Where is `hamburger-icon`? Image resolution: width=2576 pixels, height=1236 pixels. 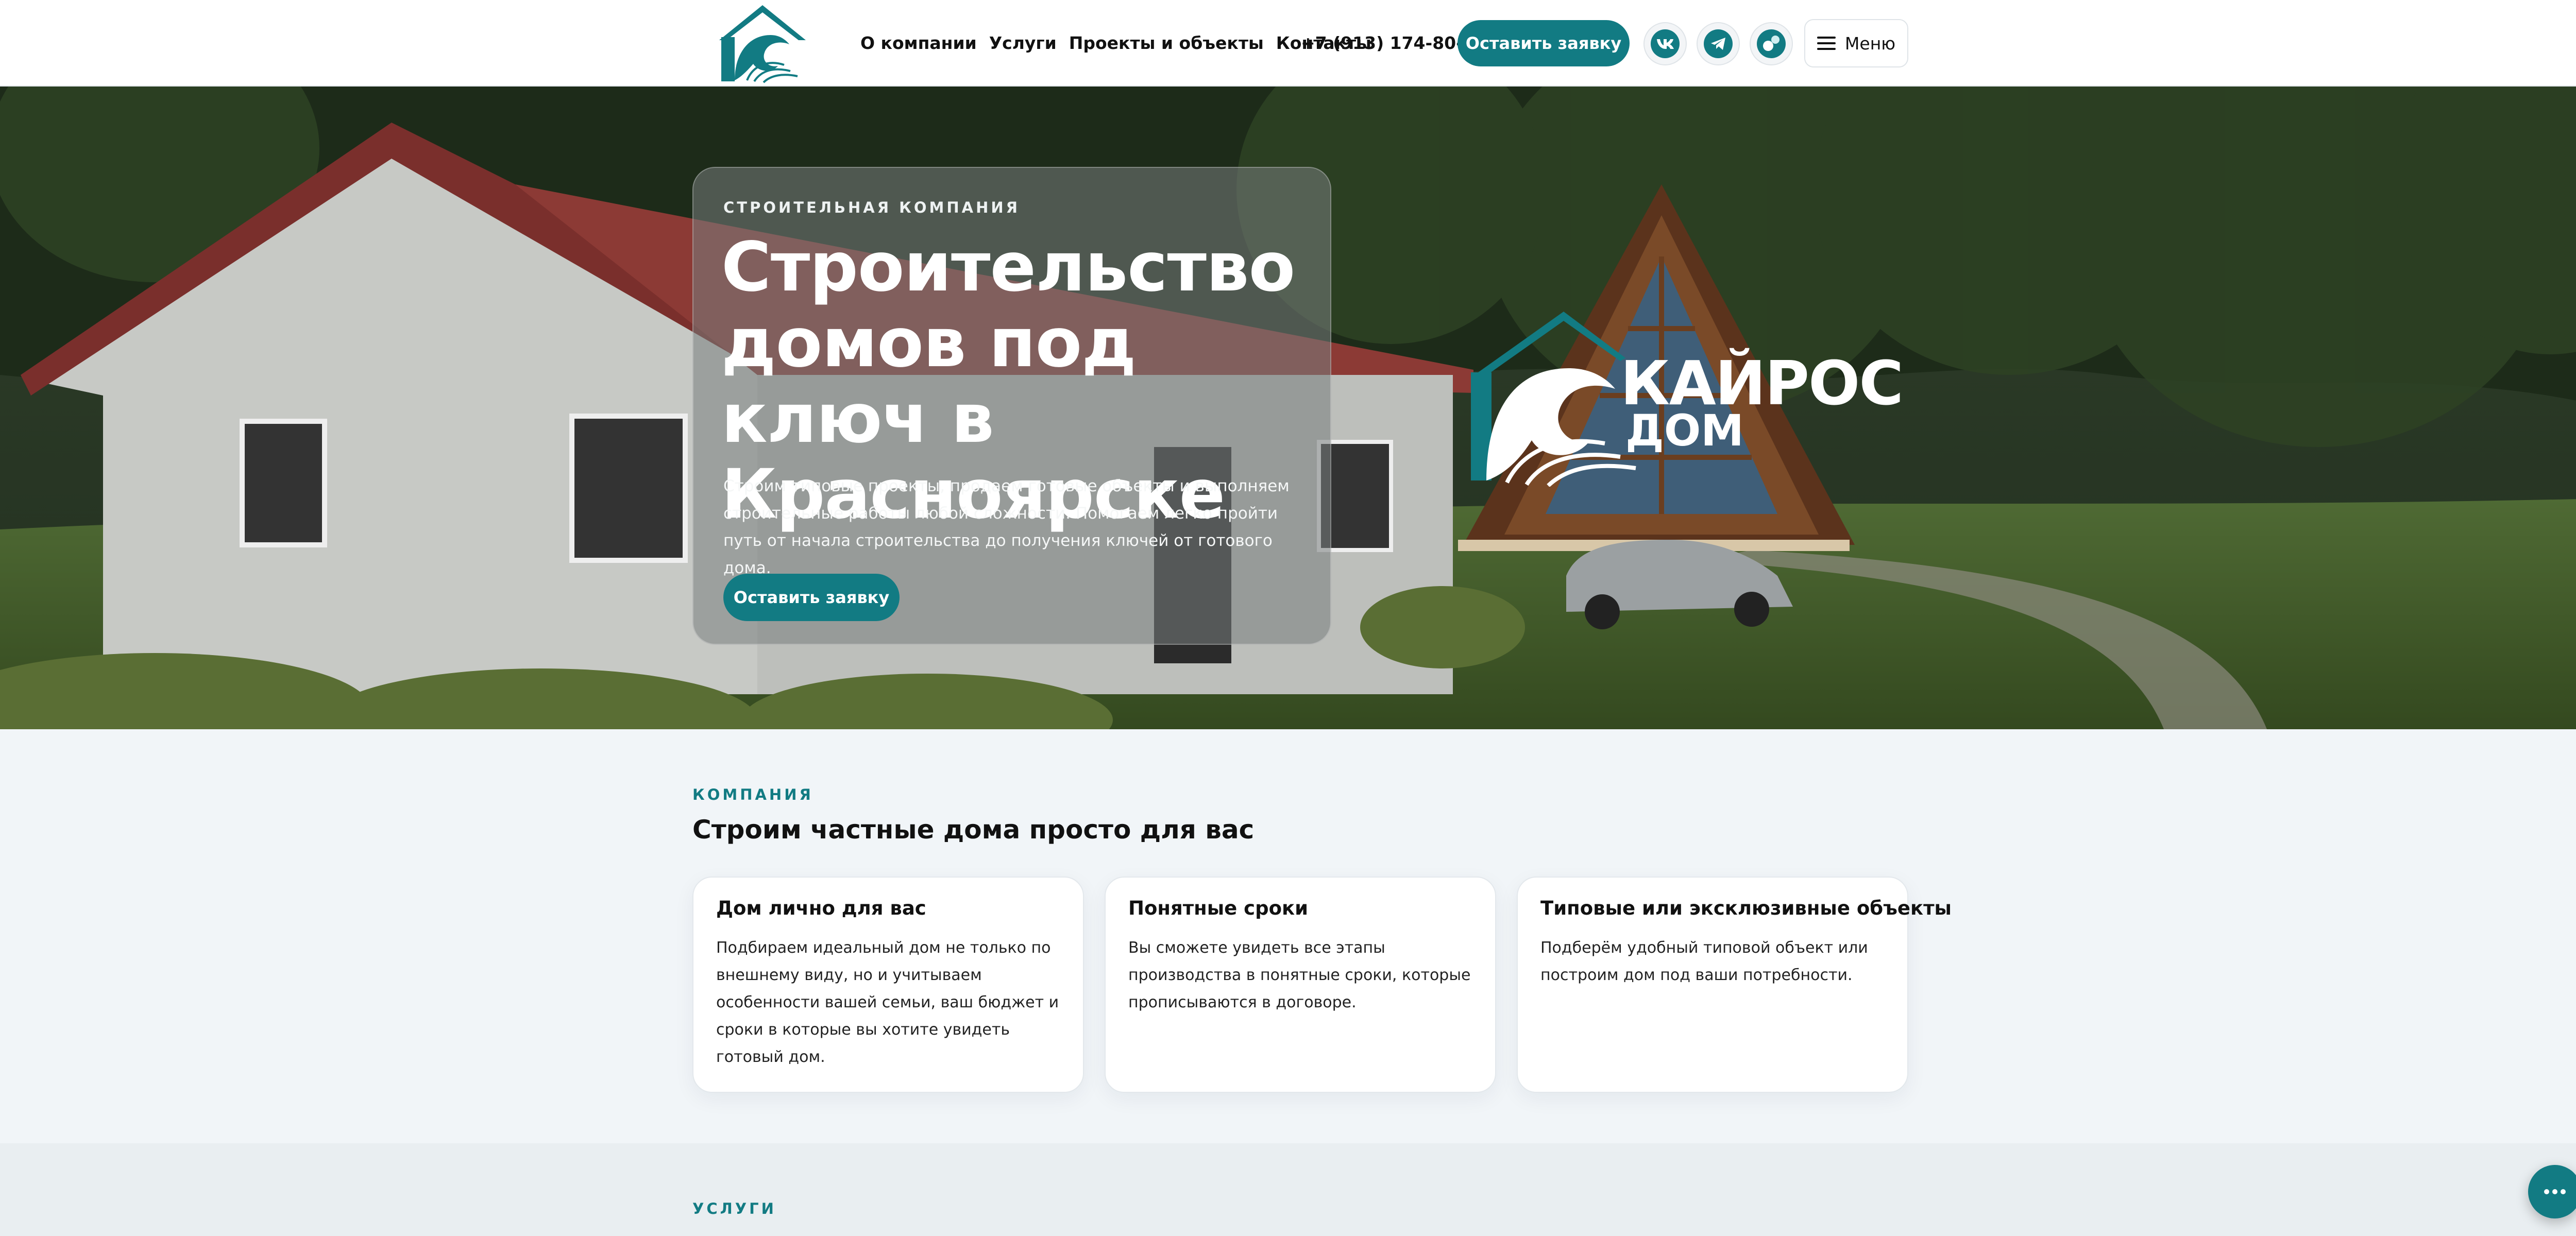
hamburger-icon is located at coordinates (1826, 44).